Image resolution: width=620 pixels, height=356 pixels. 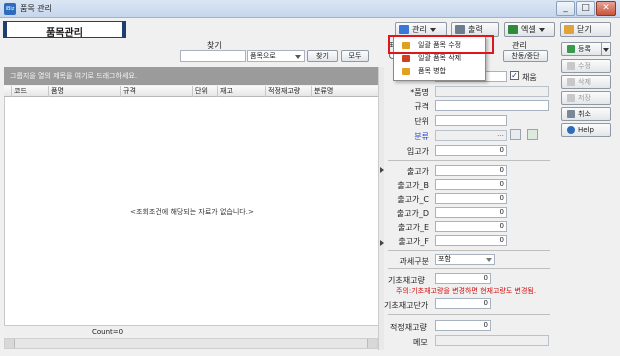 What do you see at coordinates (108, 332) in the screenshot?
I see `row-count: Count=0` at bounding box center [108, 332].